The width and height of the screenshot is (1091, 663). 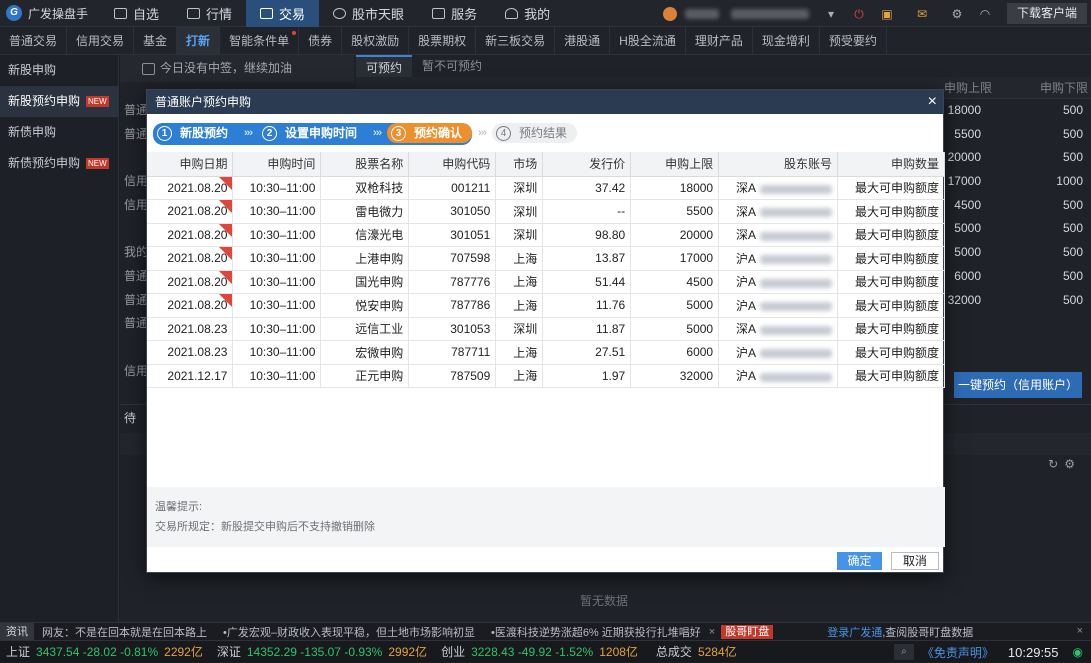 What do you see at coordinates (696, 258) in the screenshot?
I see `cell-text: 17000` at bounding box center [696, 258].